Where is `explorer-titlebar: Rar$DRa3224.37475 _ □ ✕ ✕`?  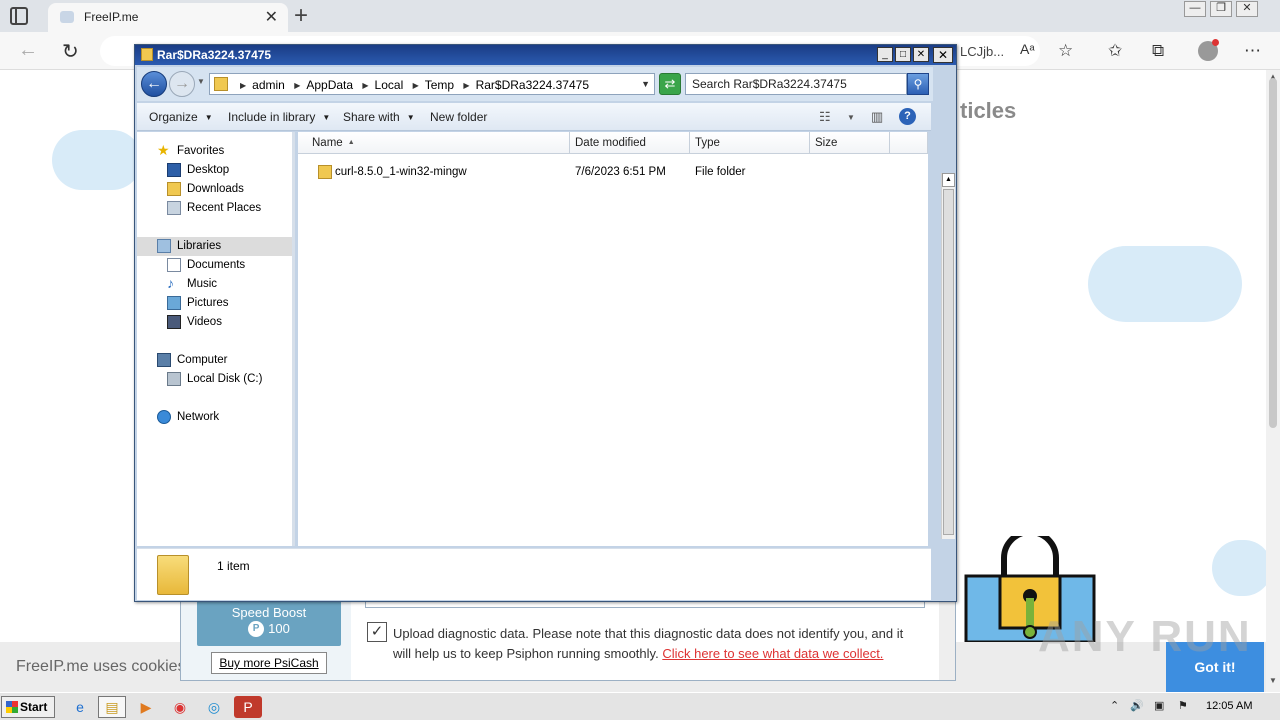 explorer-titlebar: Rar$DRa3224.37475 _ □ ✕ ✕ is located at coordinates (545, 55).